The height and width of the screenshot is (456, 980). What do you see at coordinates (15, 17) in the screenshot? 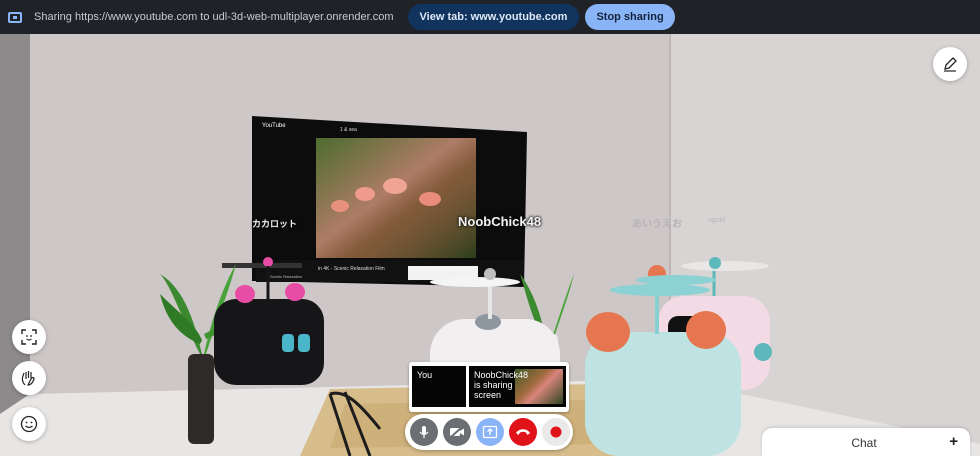
I see `screen-share-icon` at bounding box center [15, 17].